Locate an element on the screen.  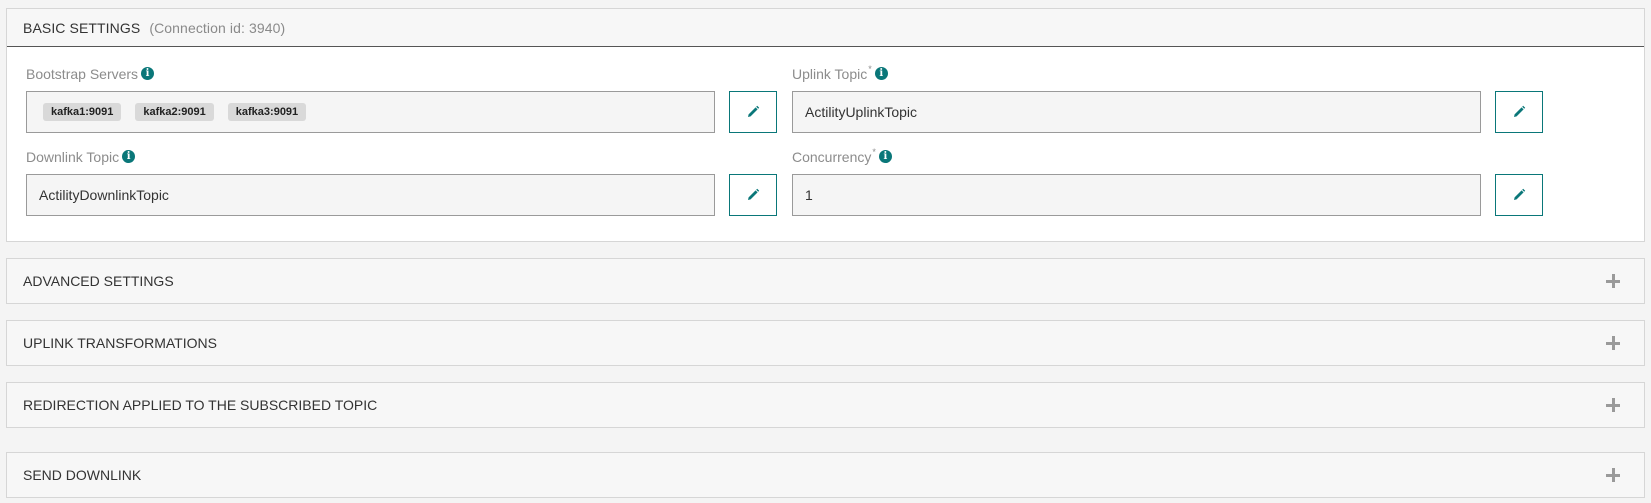
concurrency-input: 1 is located at coordinates (1136, 195).